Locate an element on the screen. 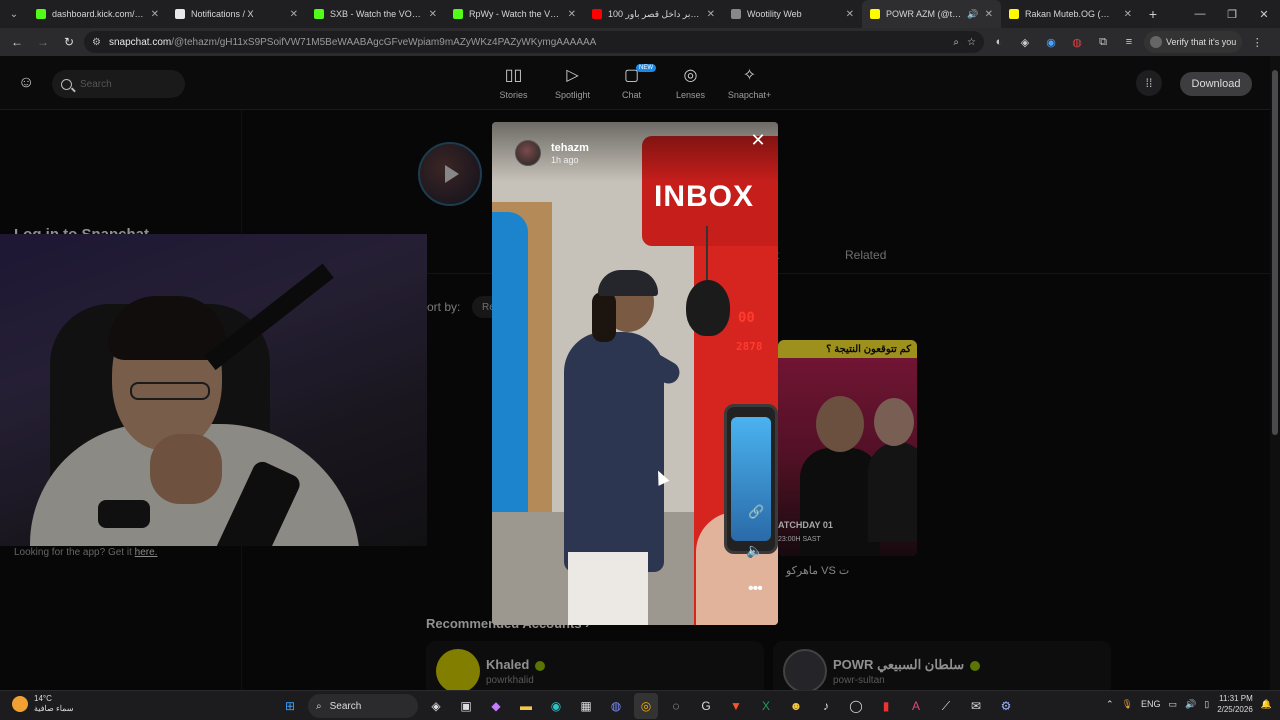 This screenshot has width=1280, height=720. close-window-button: ✕ is located at coordinates (1264, 14).